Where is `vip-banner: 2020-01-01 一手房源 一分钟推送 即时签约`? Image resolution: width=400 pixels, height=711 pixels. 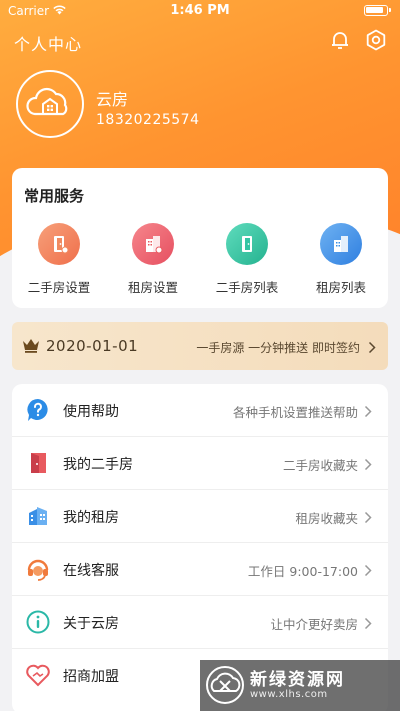 vip-banner: 2020-01-01 一手房源 一分钟推送 即时签约 is located at coordinates (200, 346).